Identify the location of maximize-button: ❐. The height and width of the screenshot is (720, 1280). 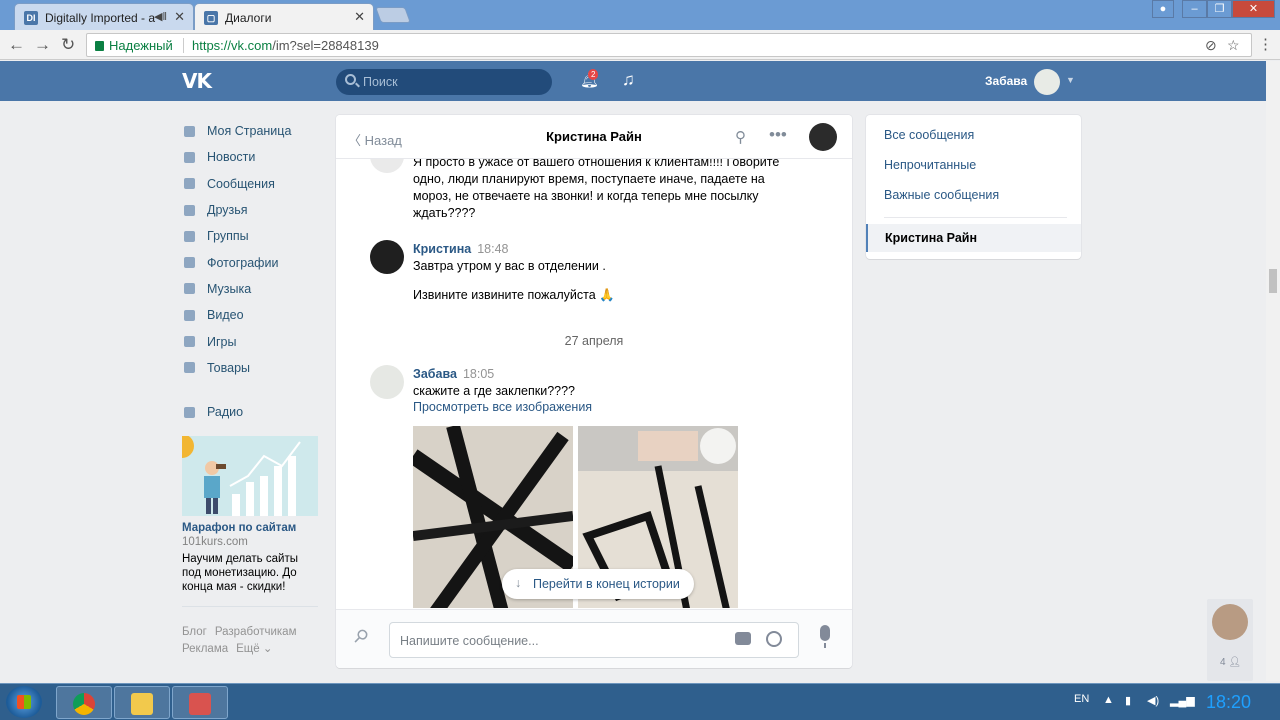
(1219, 9).